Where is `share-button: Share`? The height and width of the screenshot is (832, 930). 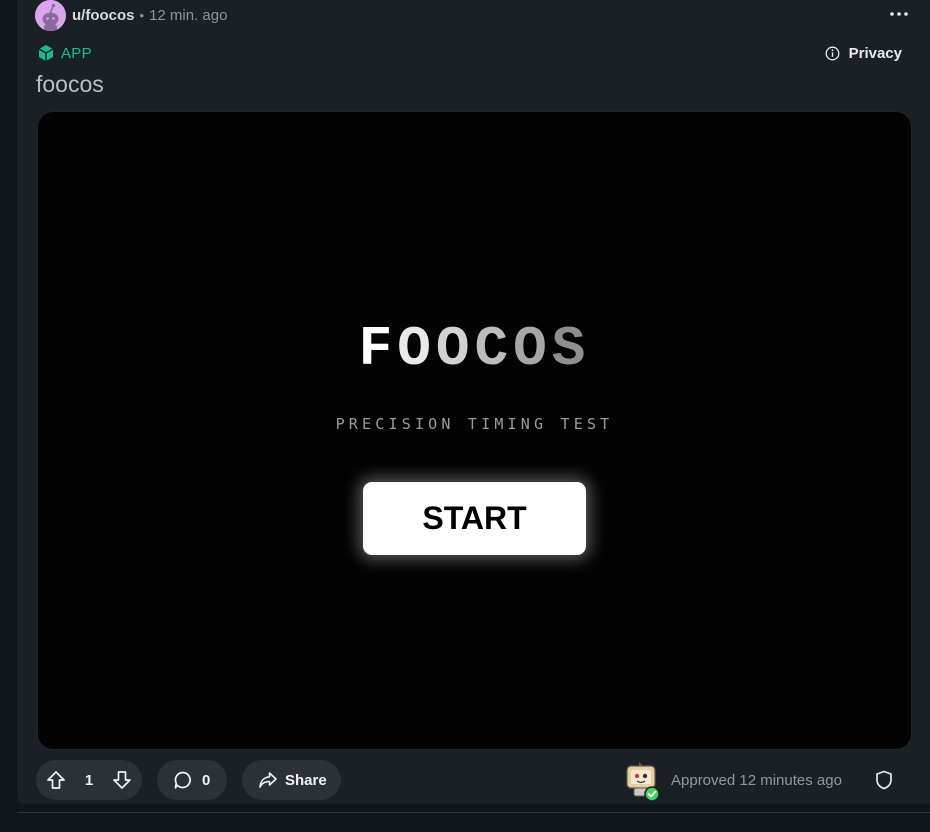
share-button: Share is located at coordinates (291, 780).